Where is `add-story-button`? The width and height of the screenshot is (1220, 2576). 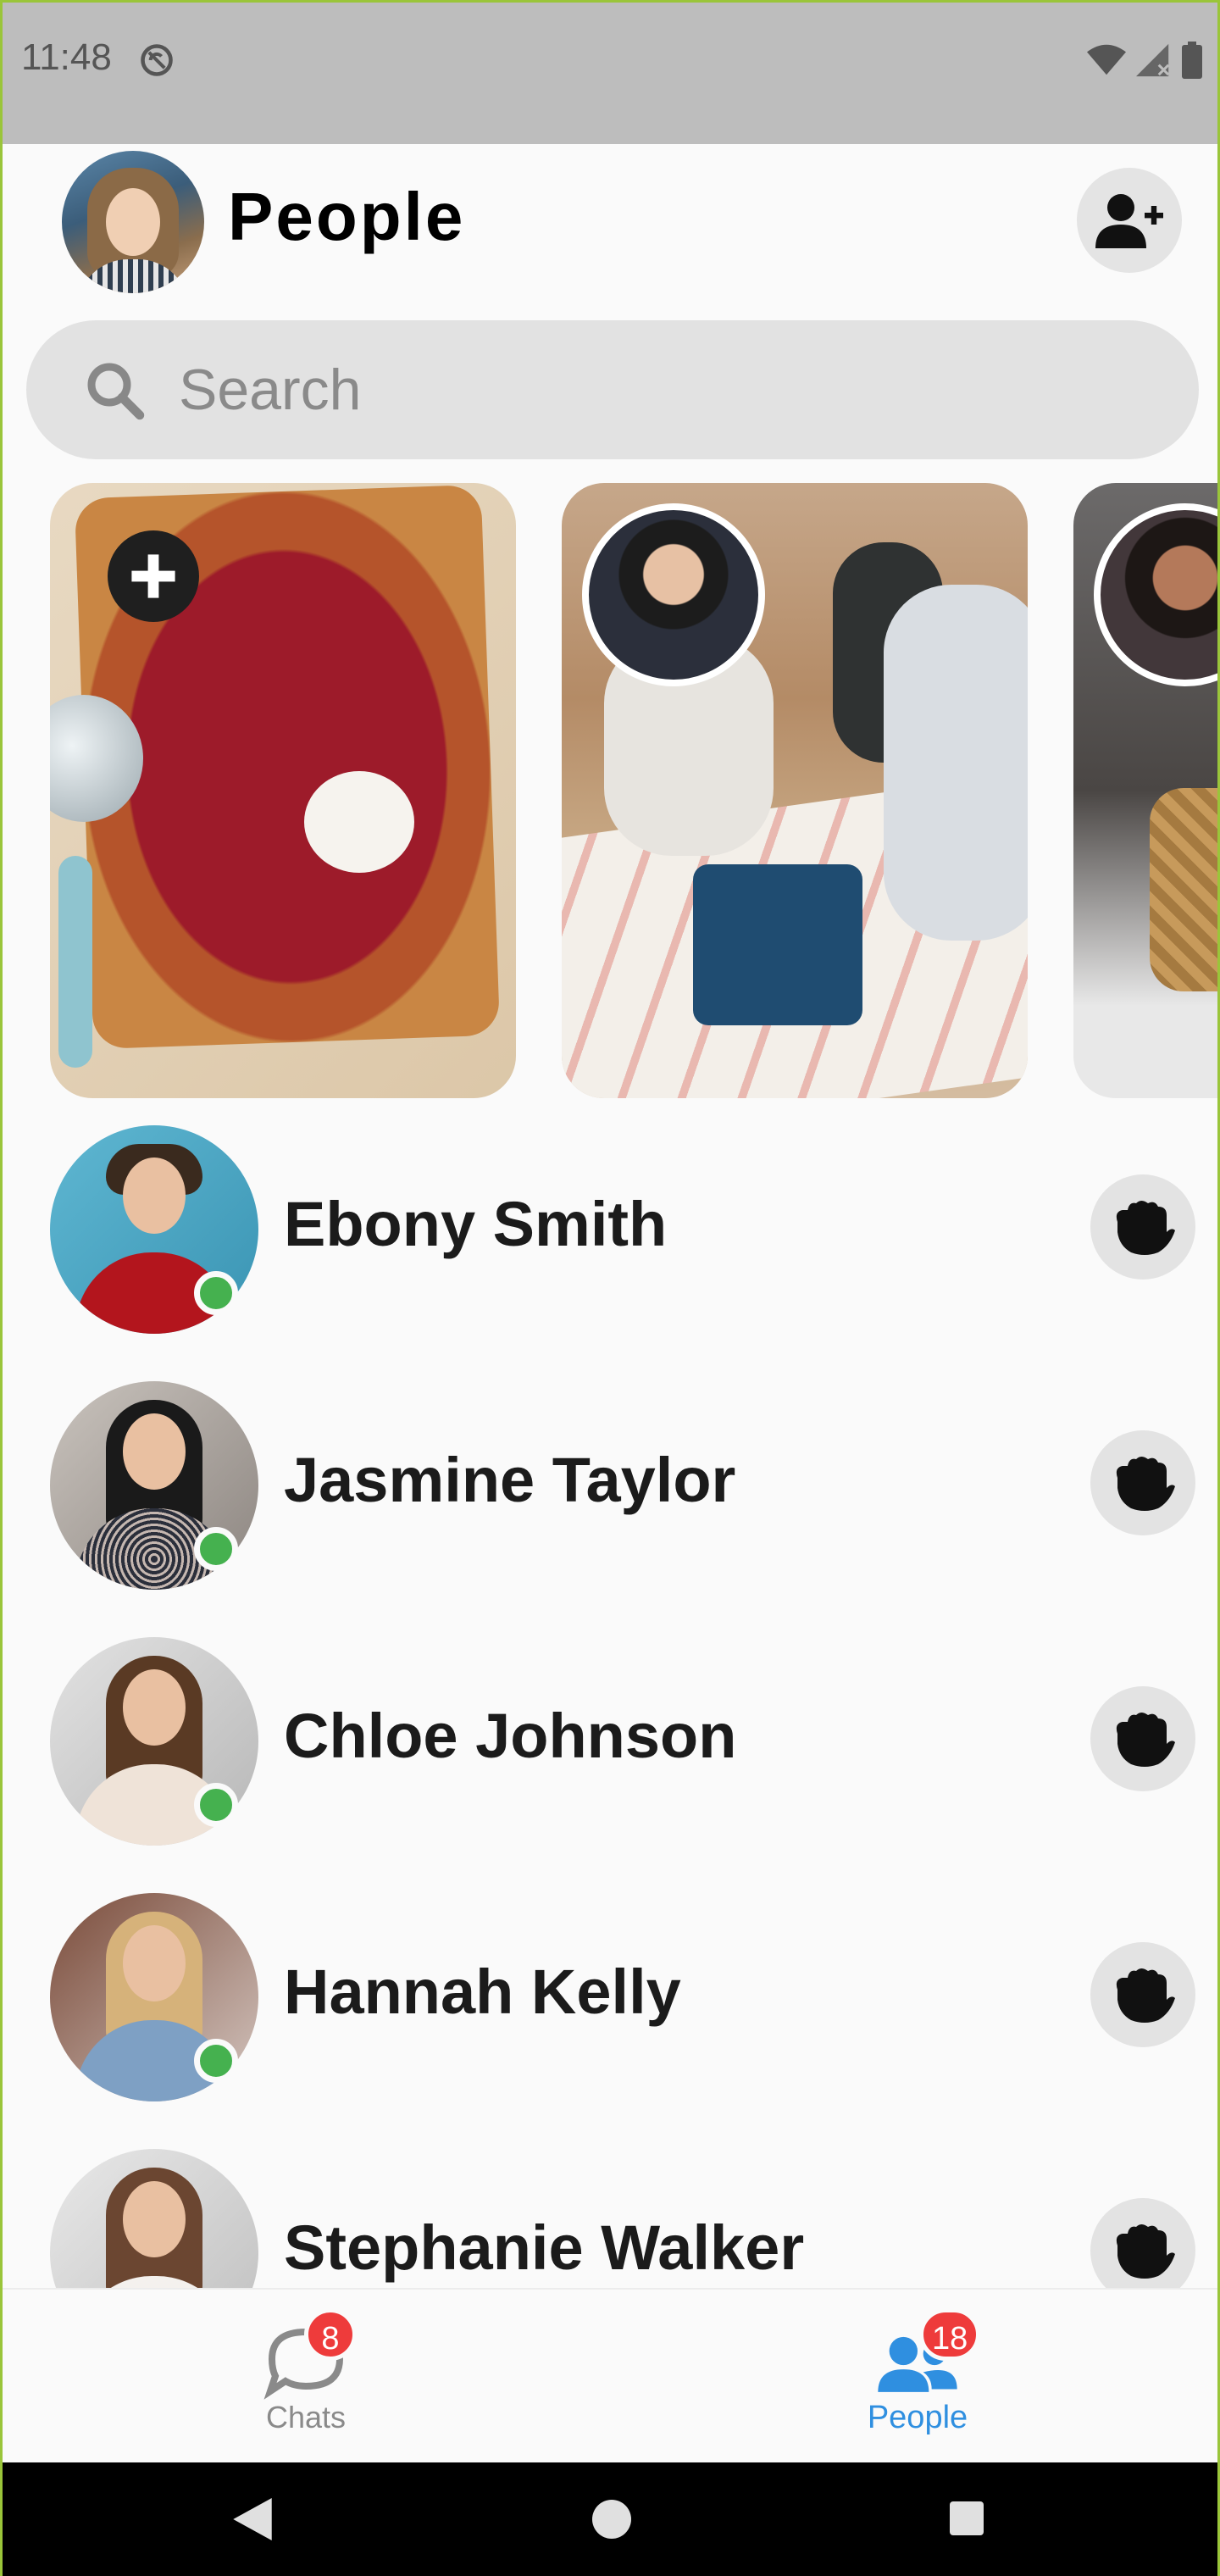 add-story-button is located at coordinates (153, 576).